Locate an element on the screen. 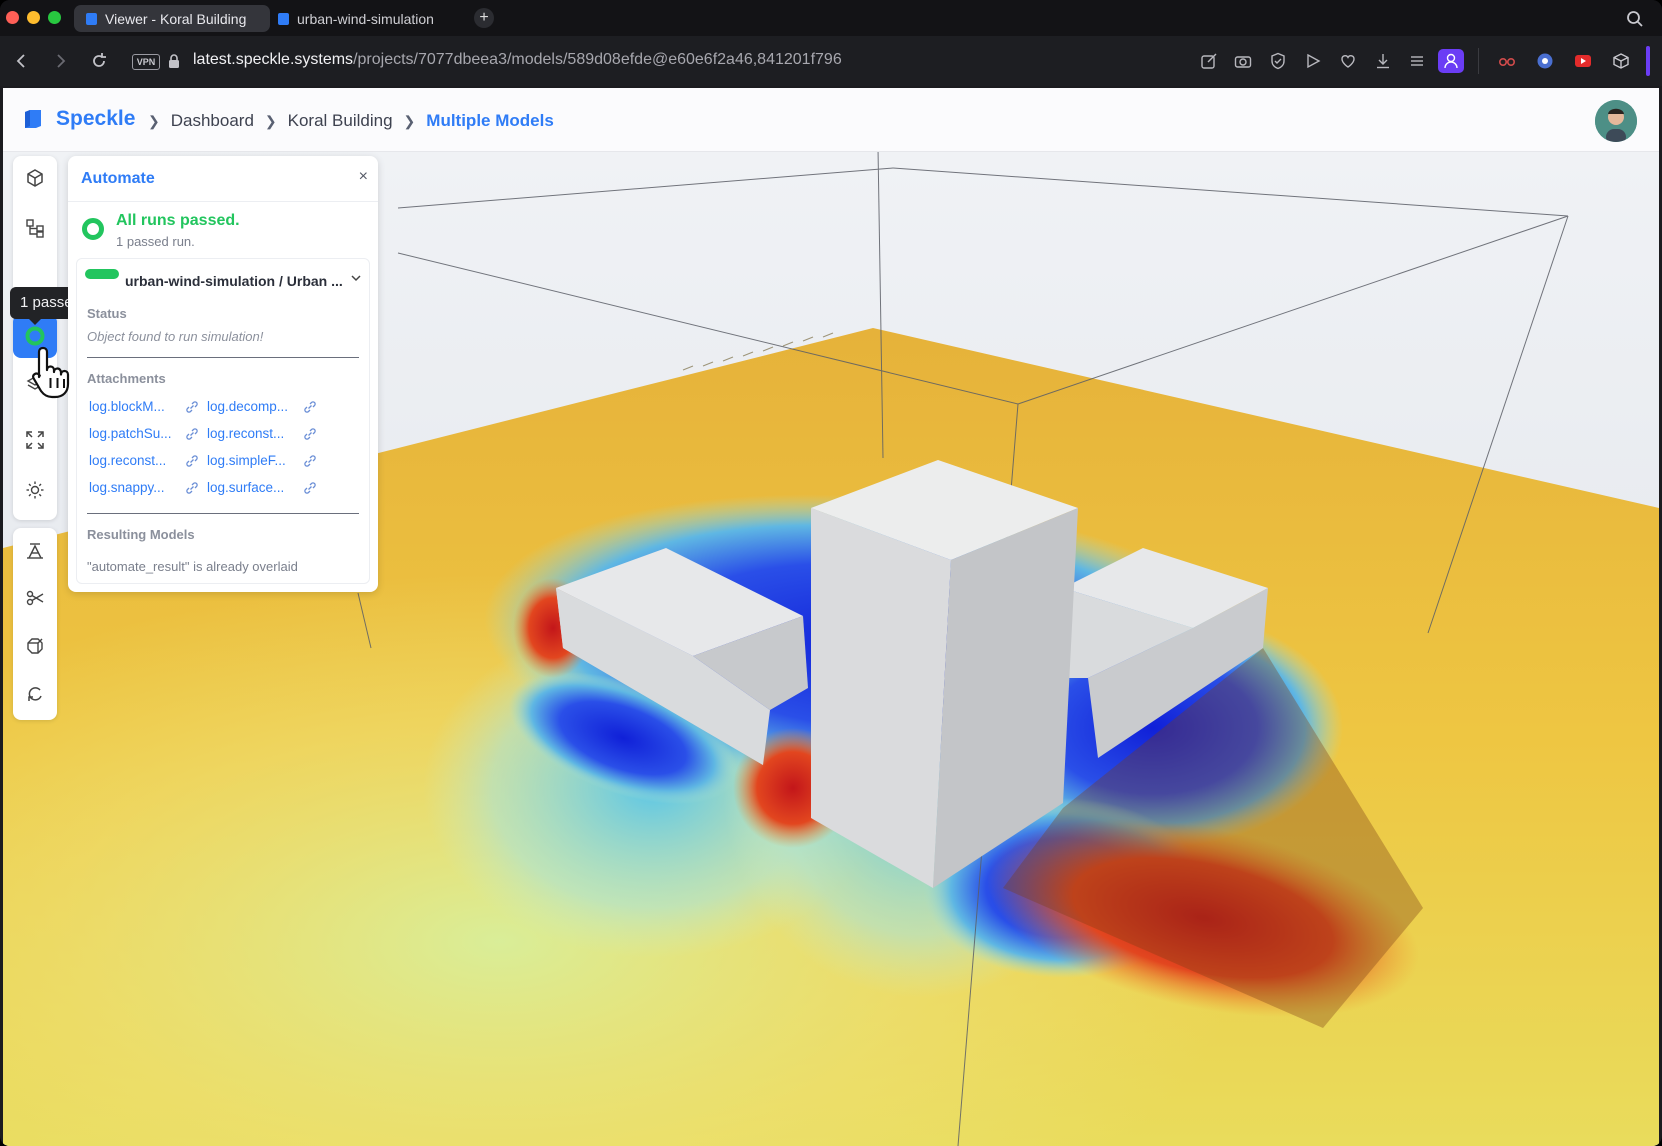  automate-panel-title: Automate is located at coordinates (118, 178).